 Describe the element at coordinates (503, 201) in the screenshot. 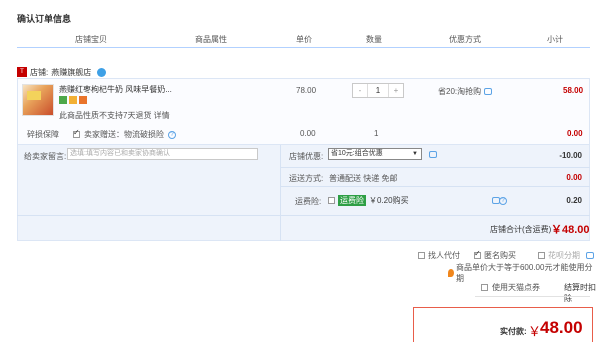

I see `insurance-help-icon: ?` at that location.